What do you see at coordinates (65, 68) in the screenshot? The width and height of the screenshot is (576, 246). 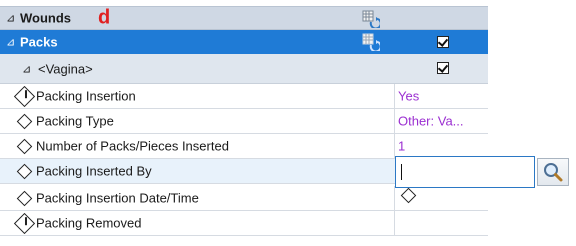 I see `subsection-label-vagina: <Vagina>` at bounding box center [65, 68].